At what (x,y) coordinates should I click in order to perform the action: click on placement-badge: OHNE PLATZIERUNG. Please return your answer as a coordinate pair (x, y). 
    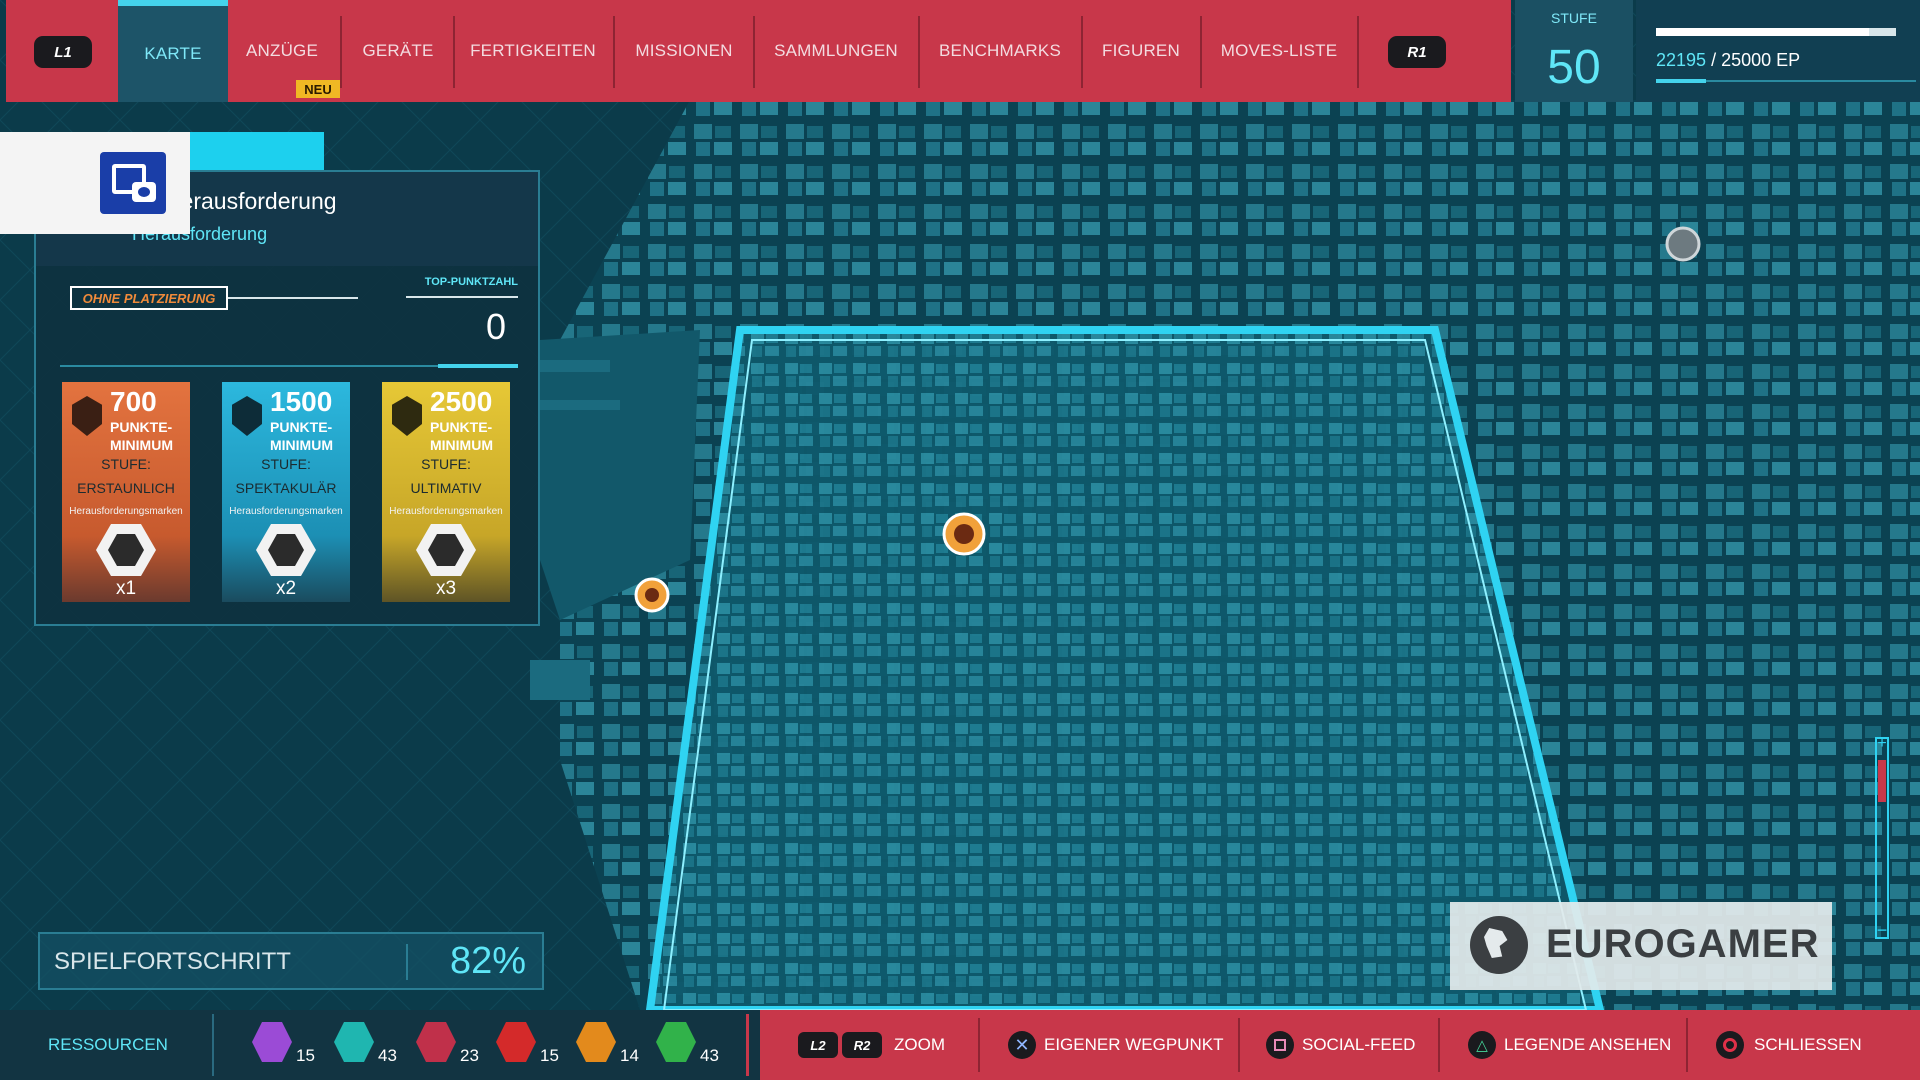
    Looking at the image, I should click on (149, 298).